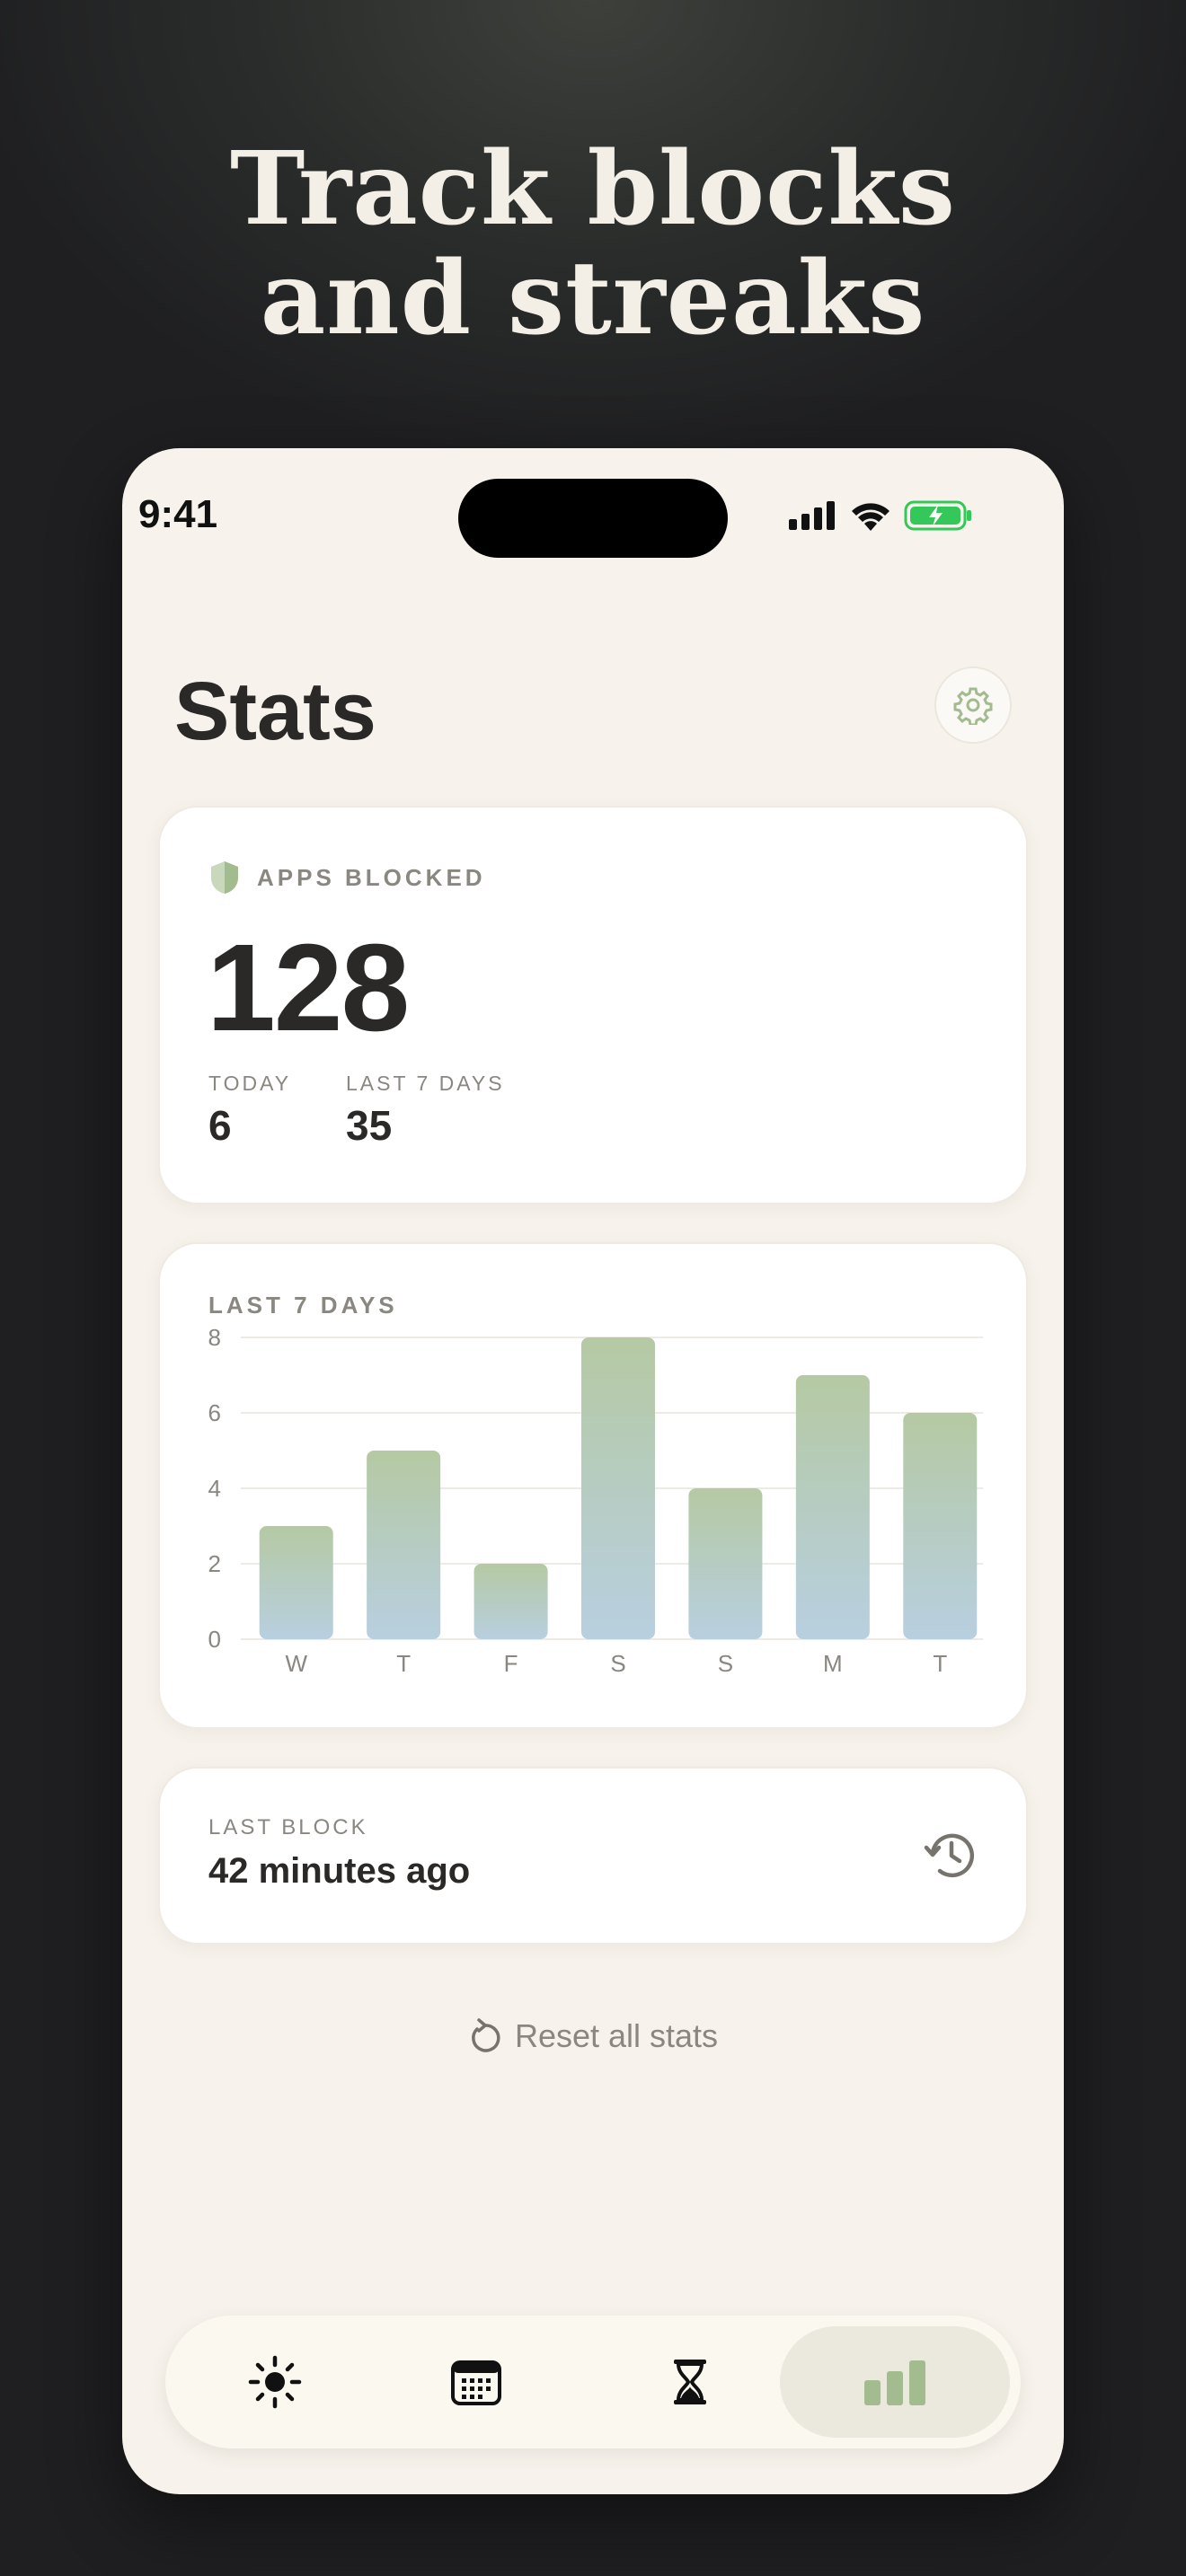 The width and height of the screenshot is (1186, 2576). I want to click on tab-schedule, so click(476, 2382).